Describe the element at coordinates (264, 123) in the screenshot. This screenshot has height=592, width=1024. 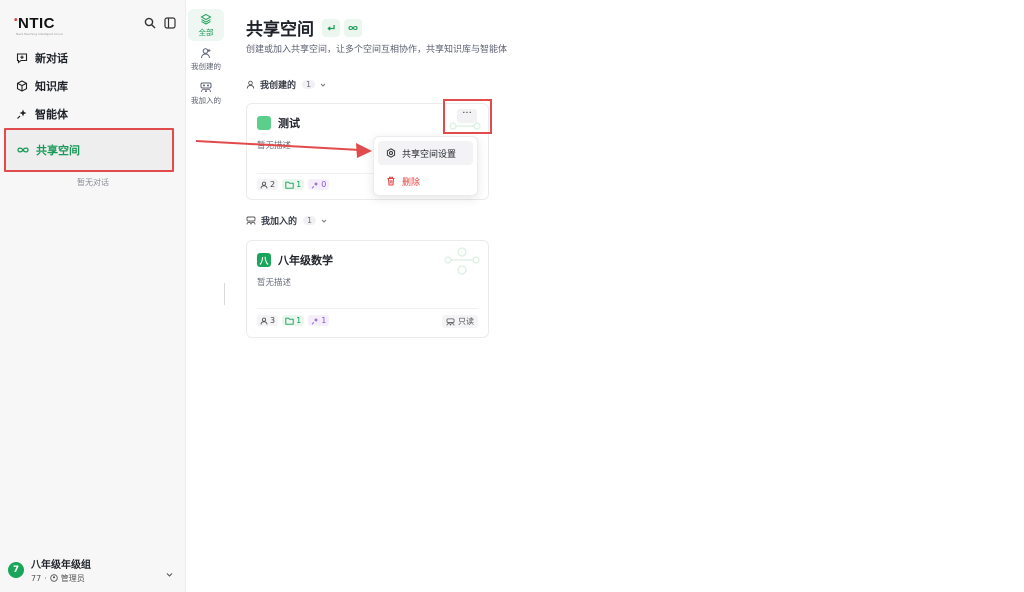
I see `space-badge` at that location.